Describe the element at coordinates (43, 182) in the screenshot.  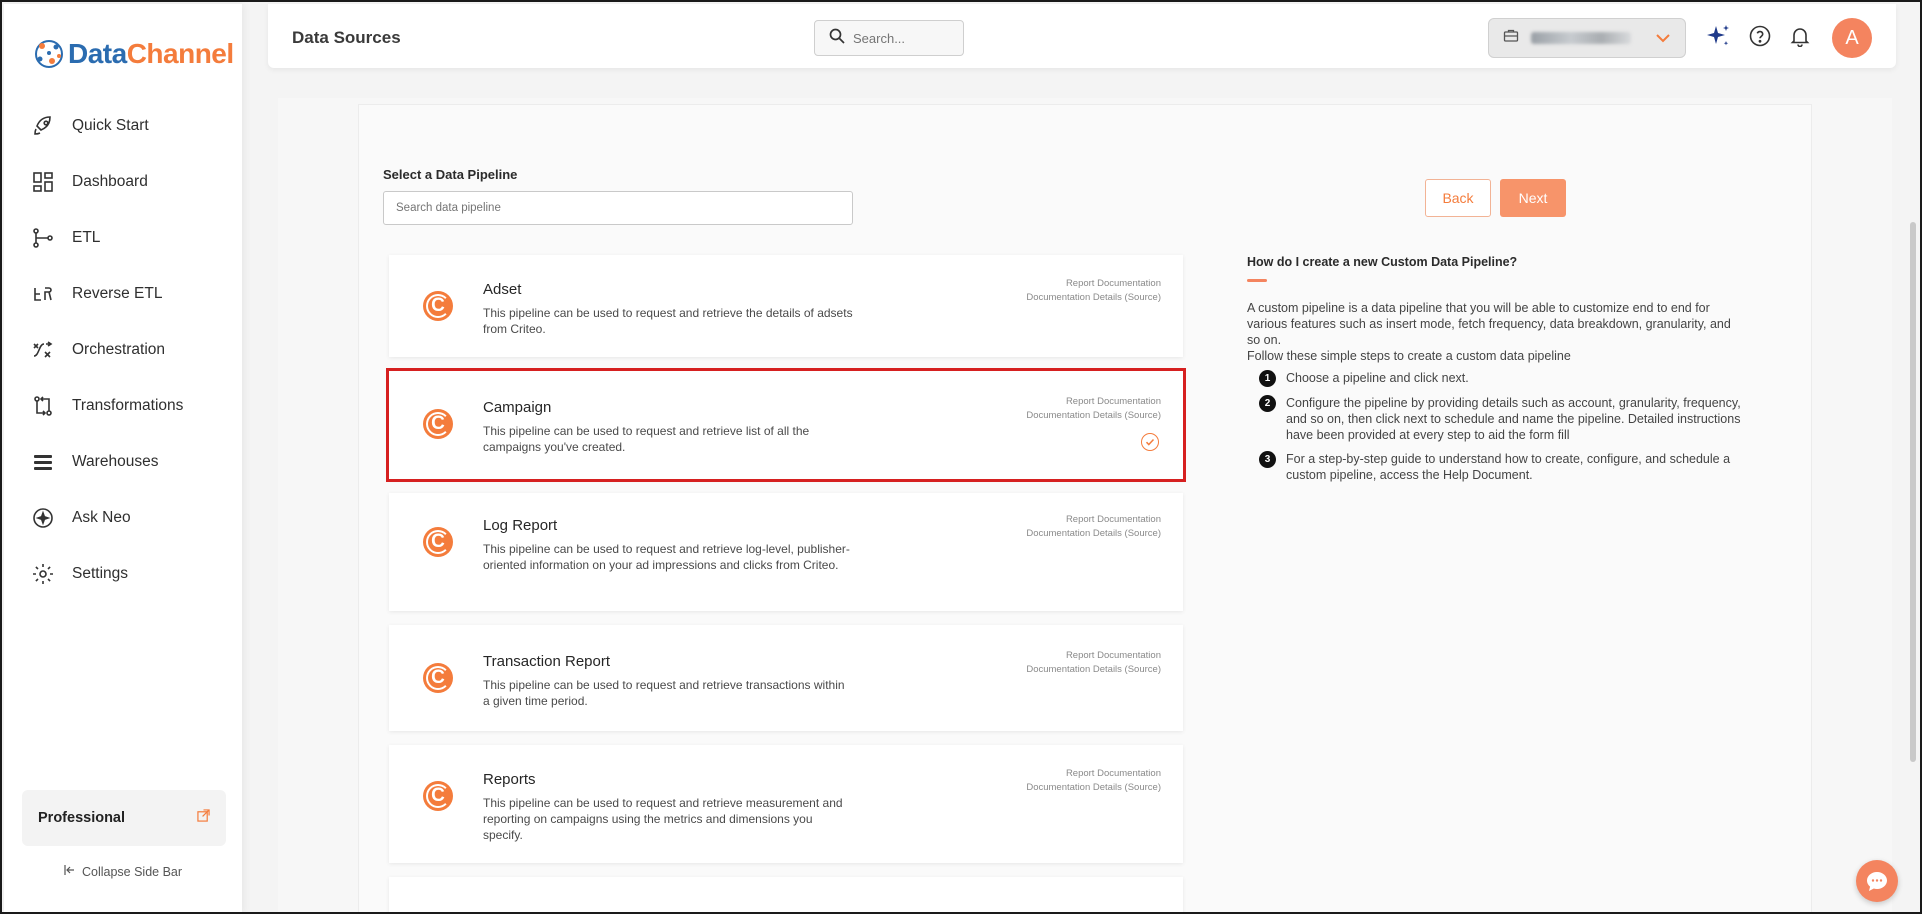
I see `dashboard-icon` at that location.